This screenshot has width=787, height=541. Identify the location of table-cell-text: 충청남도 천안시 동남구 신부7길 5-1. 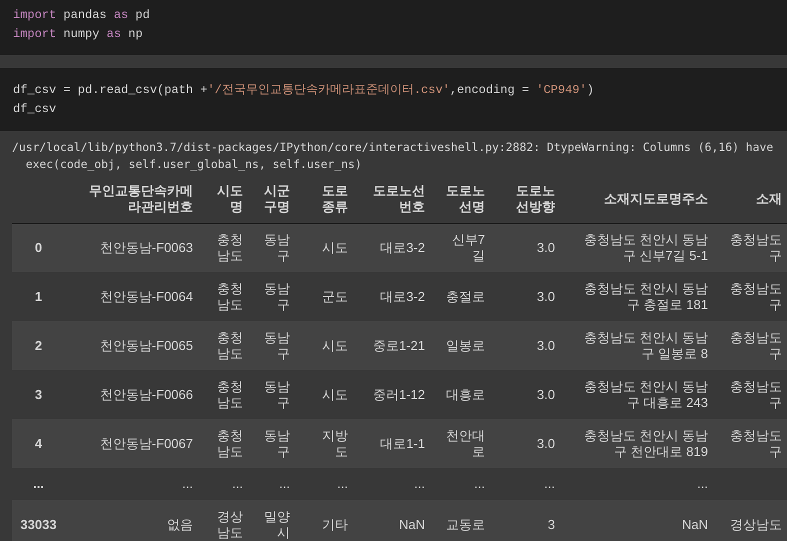
(645, 248).